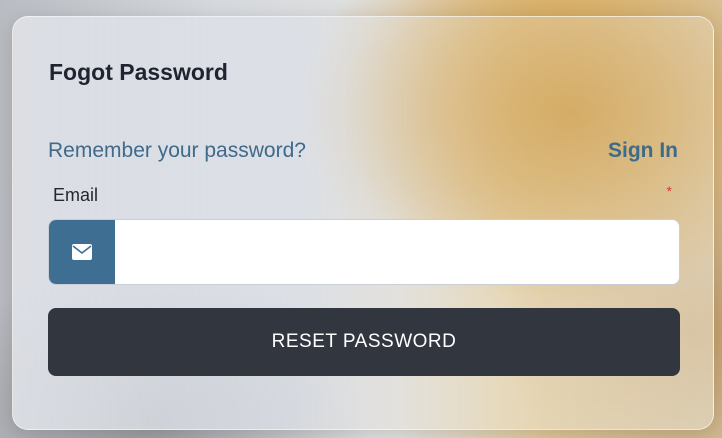 This screenshot has width=722, height=438. Describe the element at coordinates (643, 151) in the screenshot. I see `sign-in-link: Sign In` at that location.